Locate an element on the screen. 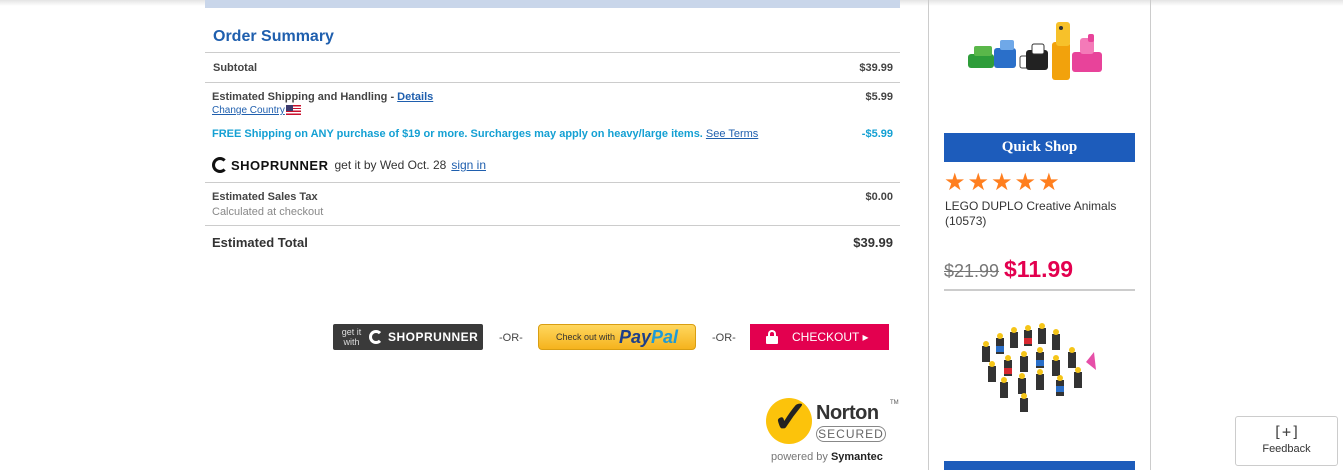  paypal-logo: PayPal is located at coordinates (648, 337).